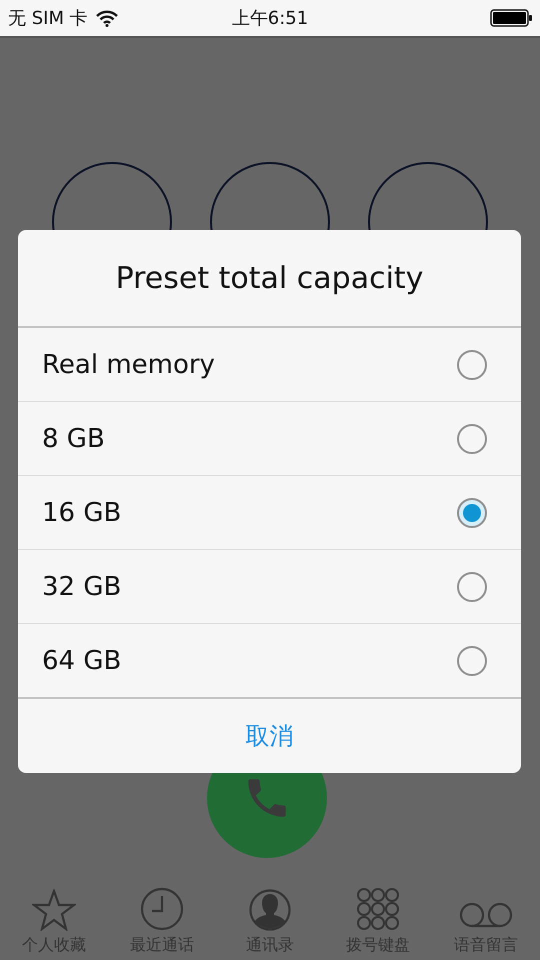 The height and width of the screenshot is (960, 540). What do you see at coordinates (269, 736) in the screenshot?
I see `cancel-button: 取消` at bounding box center [269, 736].